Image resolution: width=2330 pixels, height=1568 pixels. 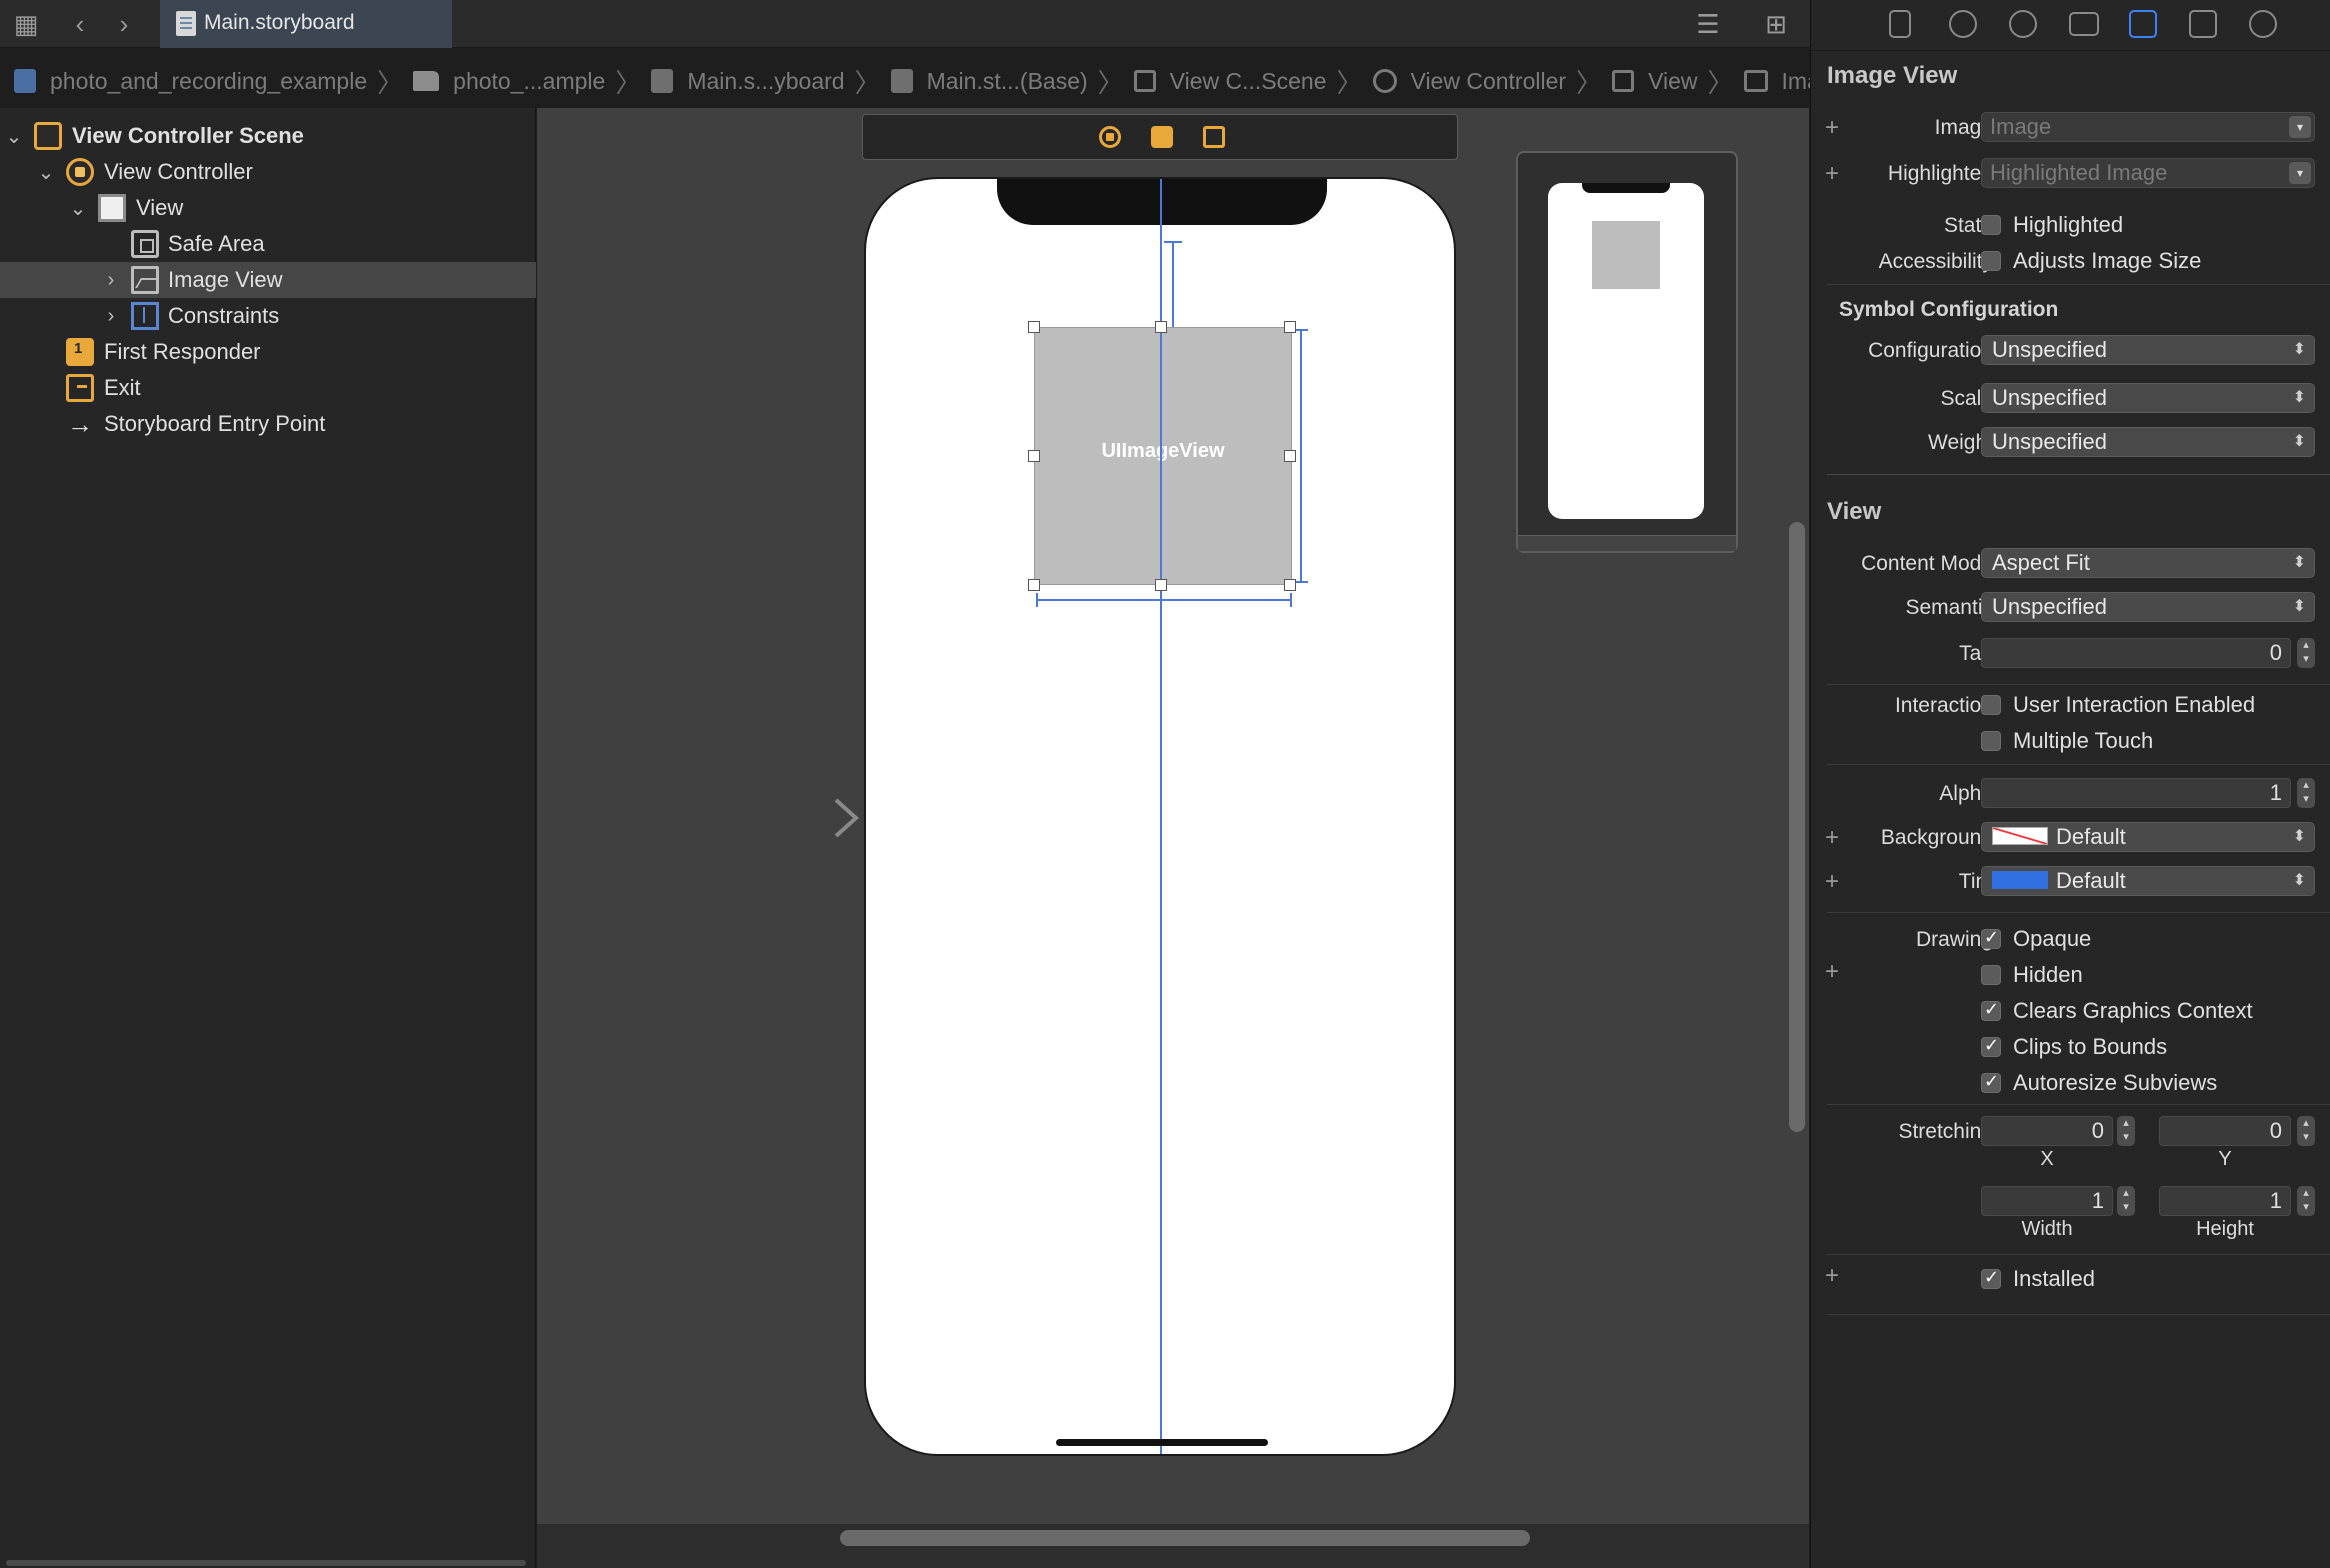 I want to click on background-color-popup: Default ⬍, so click(x=2148, y=837).